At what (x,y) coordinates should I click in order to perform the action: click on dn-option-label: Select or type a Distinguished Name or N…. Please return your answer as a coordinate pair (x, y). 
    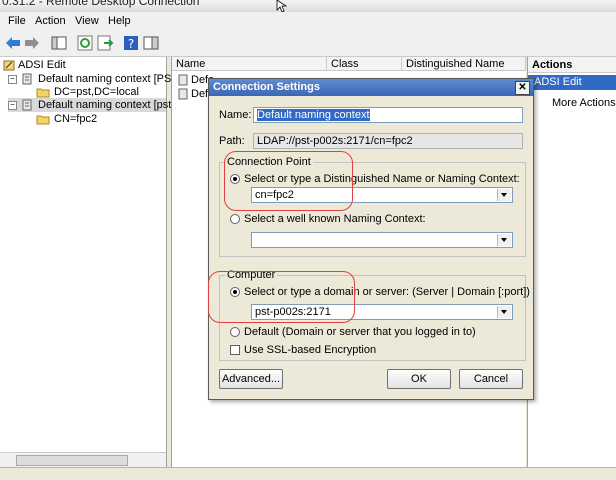
    Looking at the image, I should click on (382, 179).